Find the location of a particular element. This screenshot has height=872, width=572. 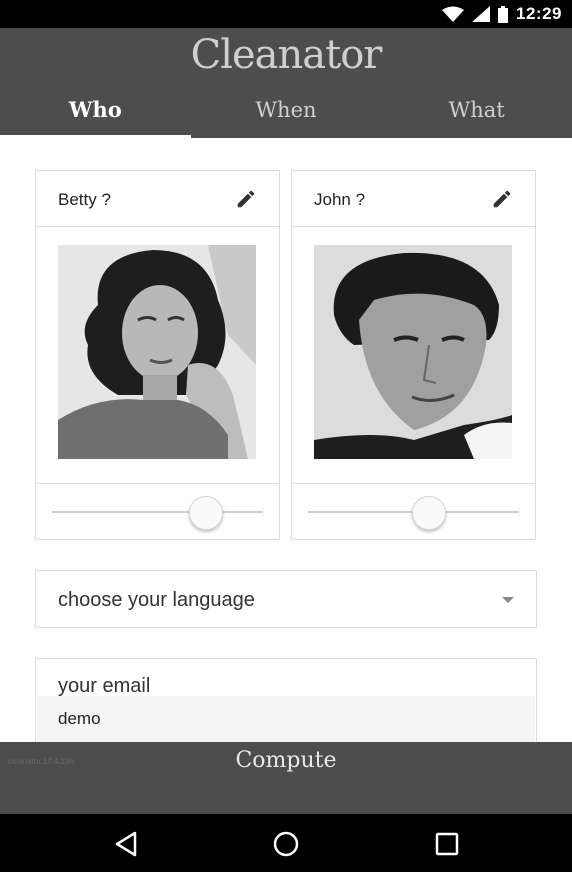

app-title: Cleanator is located at coordinates (286, 55).